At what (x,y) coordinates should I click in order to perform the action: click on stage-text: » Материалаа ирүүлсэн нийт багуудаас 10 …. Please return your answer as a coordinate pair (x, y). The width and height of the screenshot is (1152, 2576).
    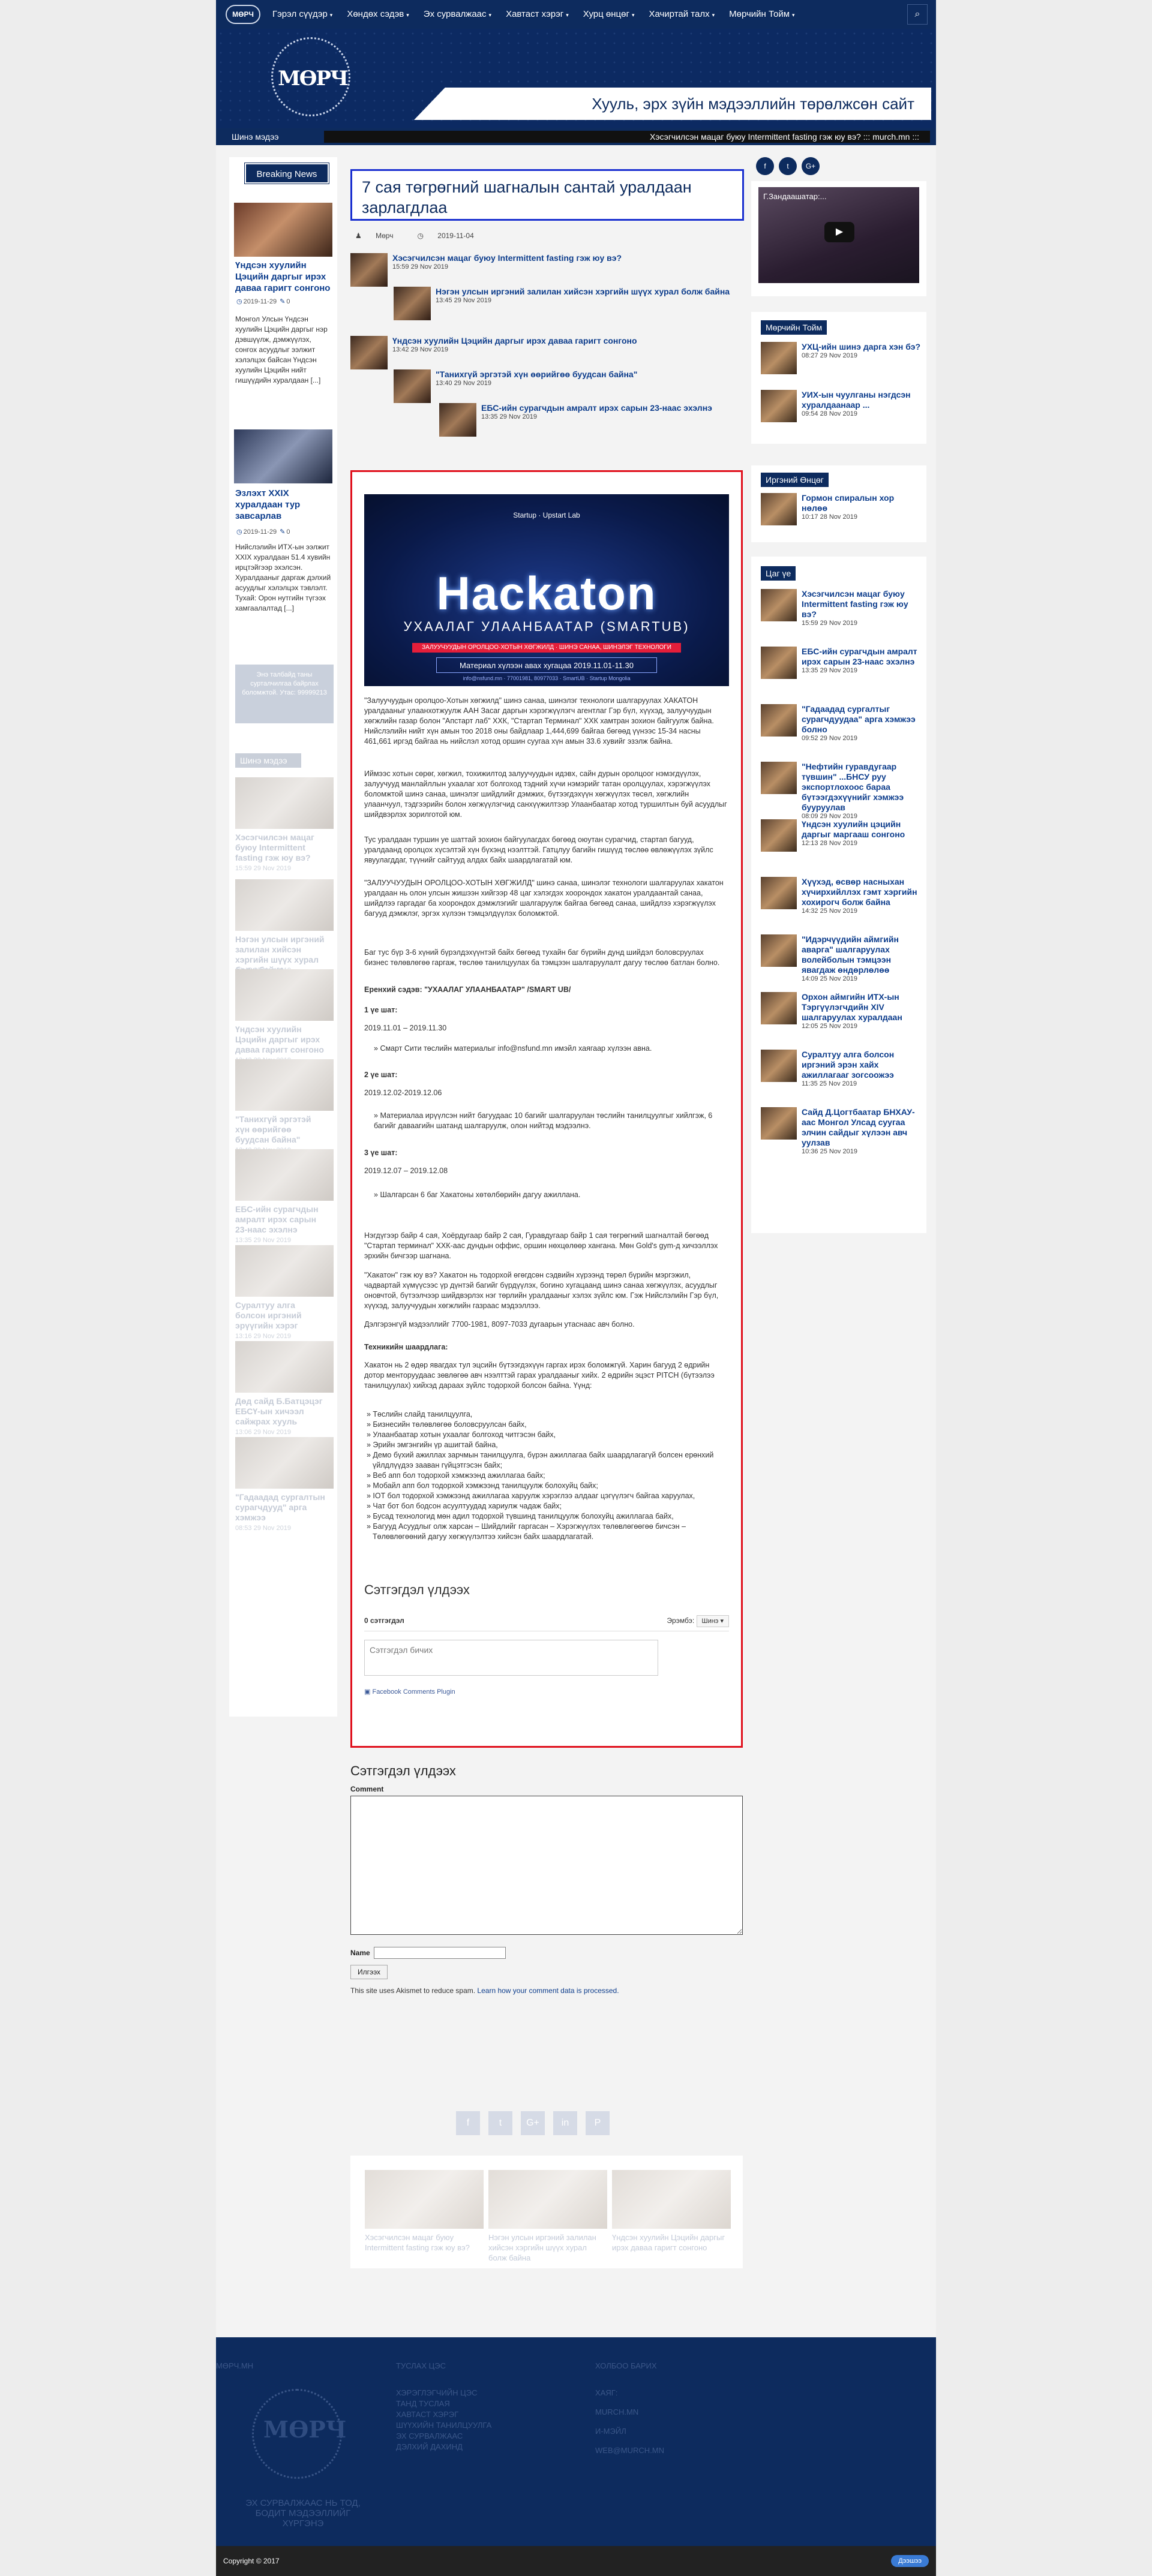
    Looking at the image, I should click on (543, 1121).